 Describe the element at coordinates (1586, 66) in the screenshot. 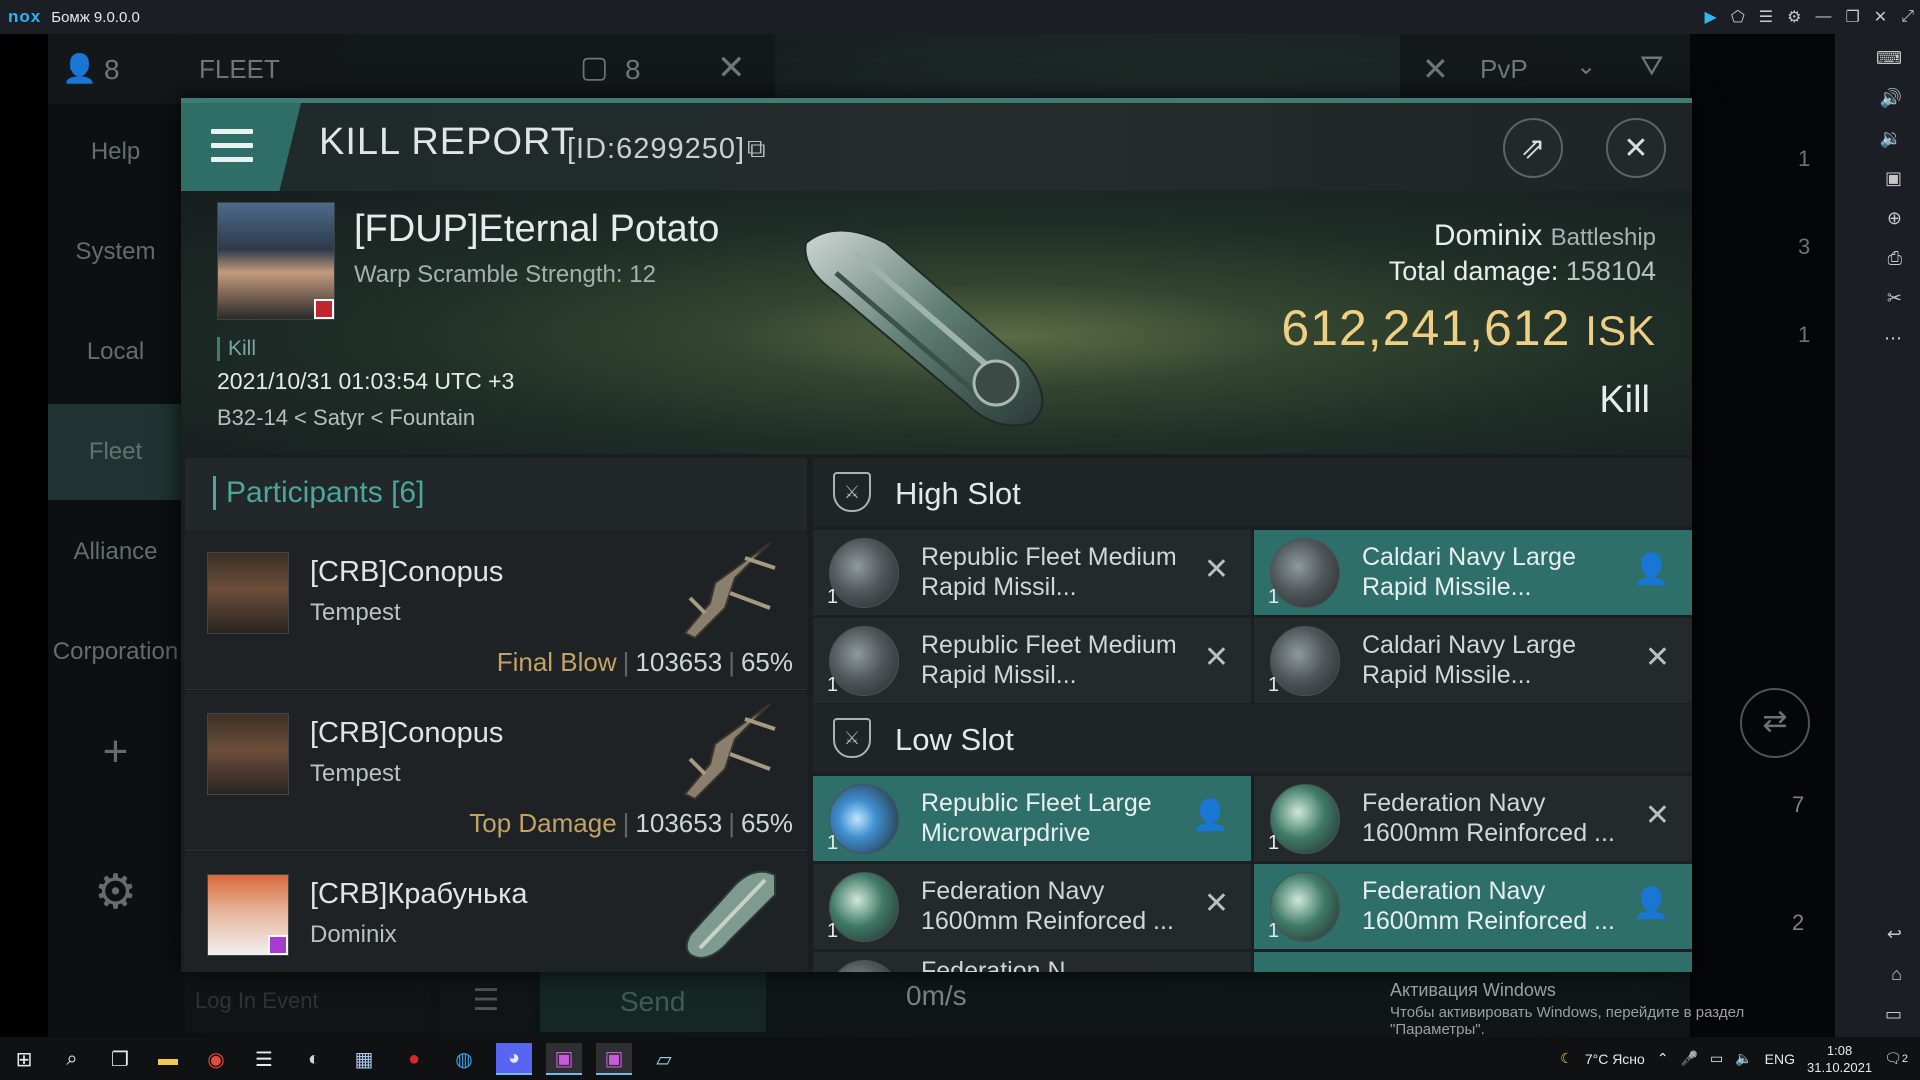

I see `chevron-down-icon: ⌄` at that location.